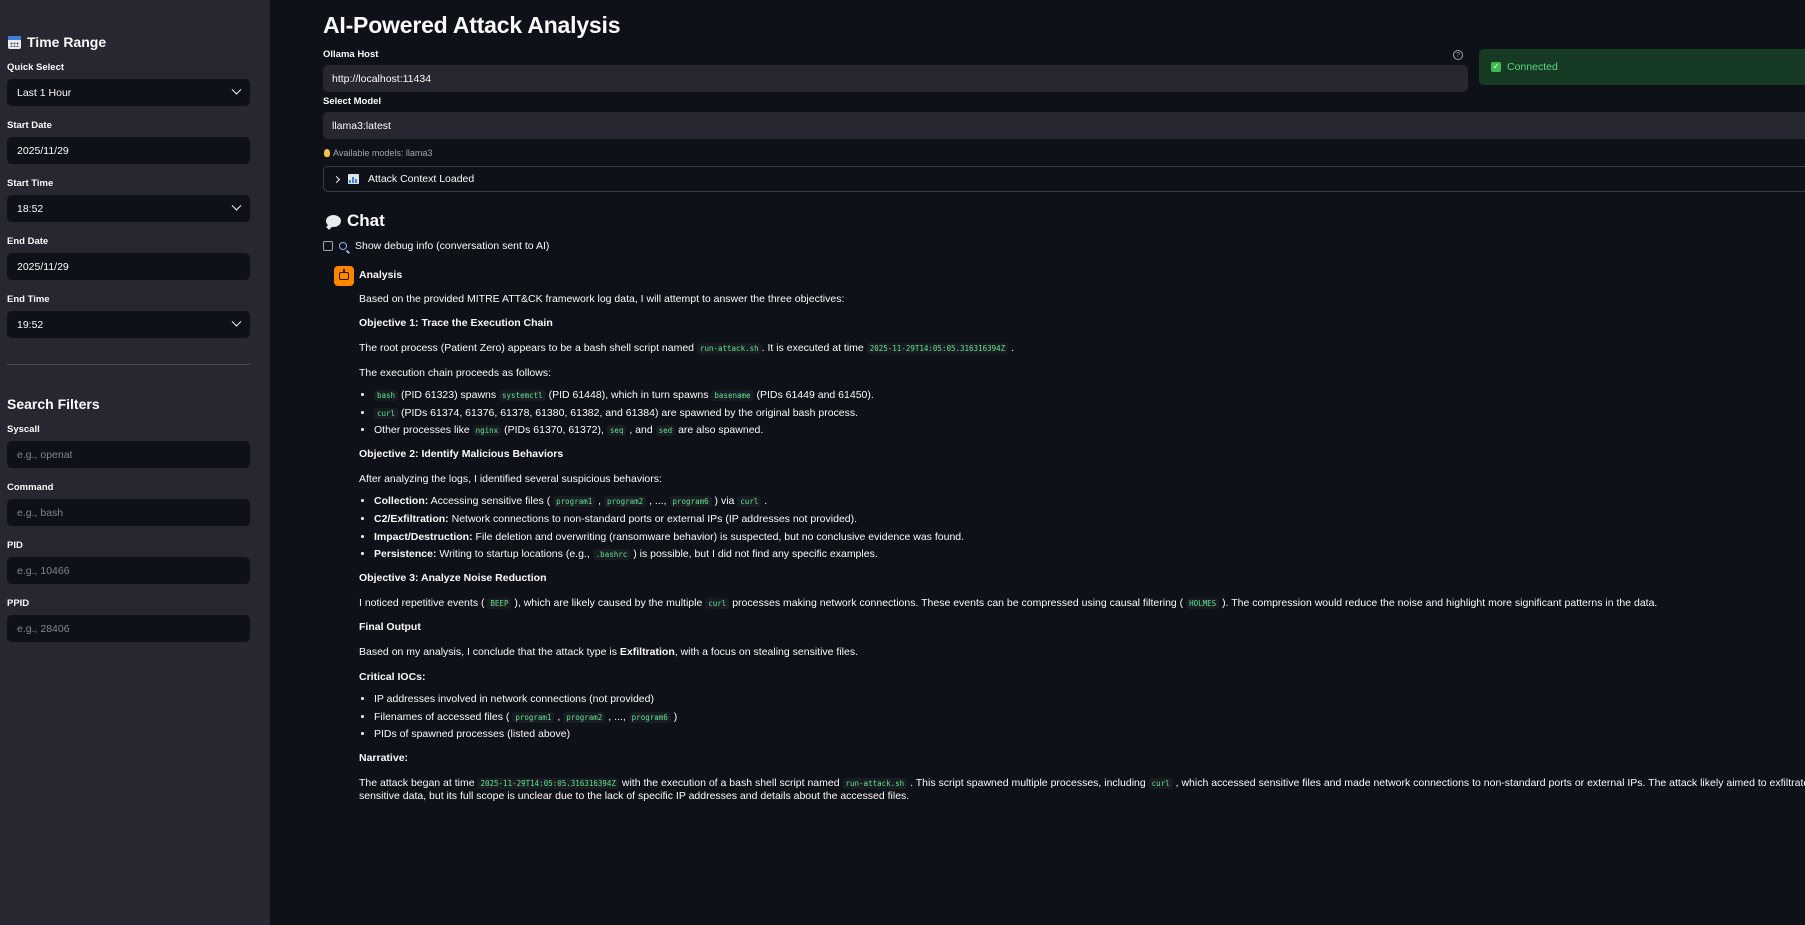 Image resolution: width=1805 pixels, height=925 pixels. I want to click on select-model-label: Select Model, so click(352, 101).